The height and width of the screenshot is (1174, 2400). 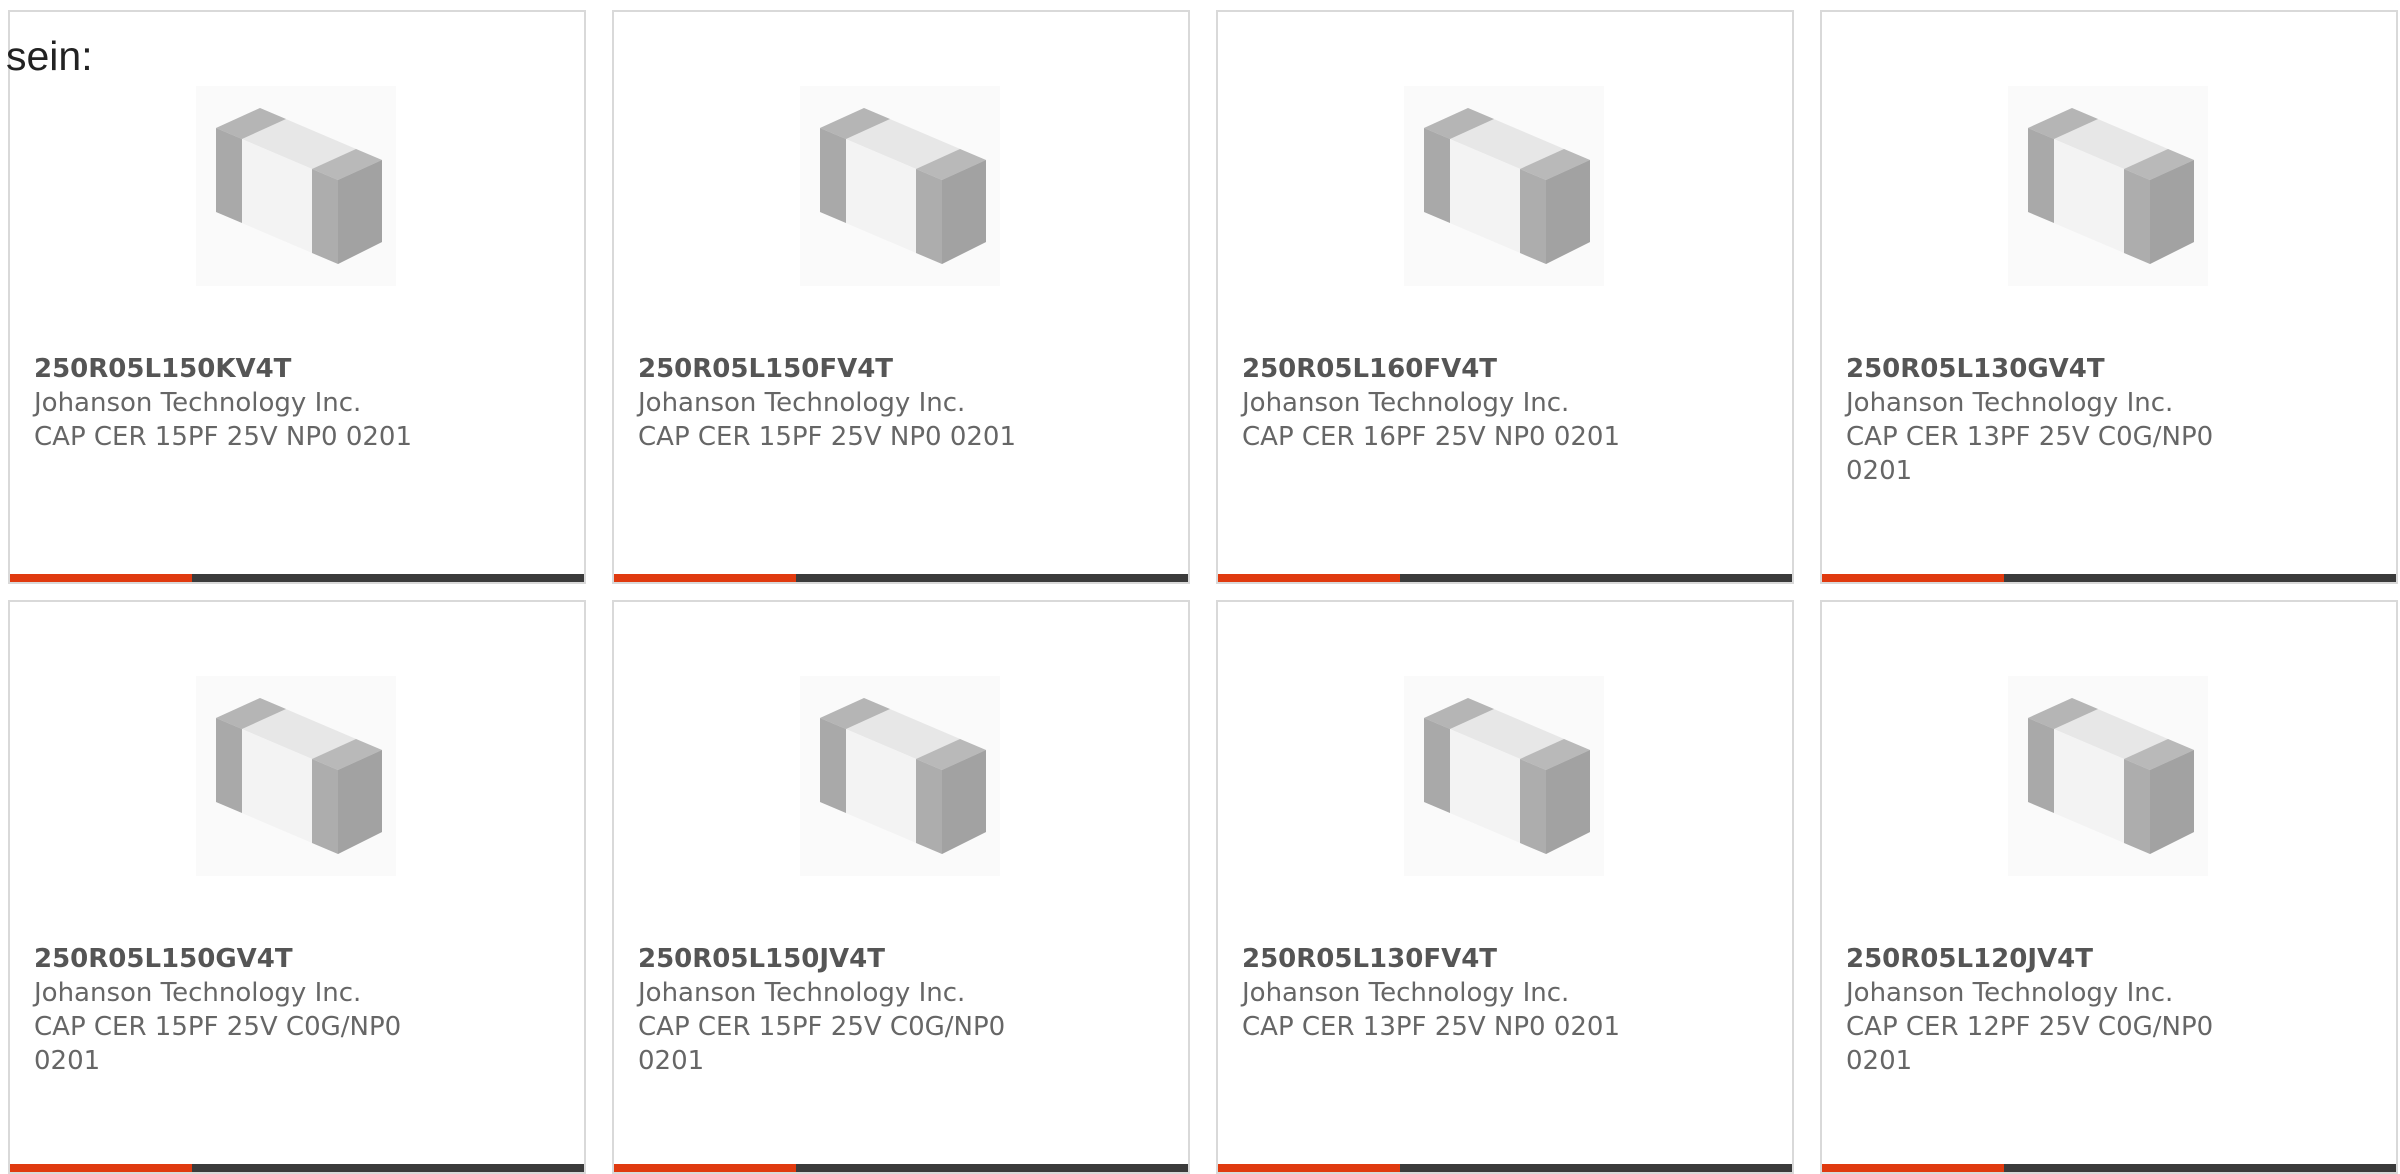 I want to click on part-number-link: 250R05L150KV4T, so click(x=244, y=369).